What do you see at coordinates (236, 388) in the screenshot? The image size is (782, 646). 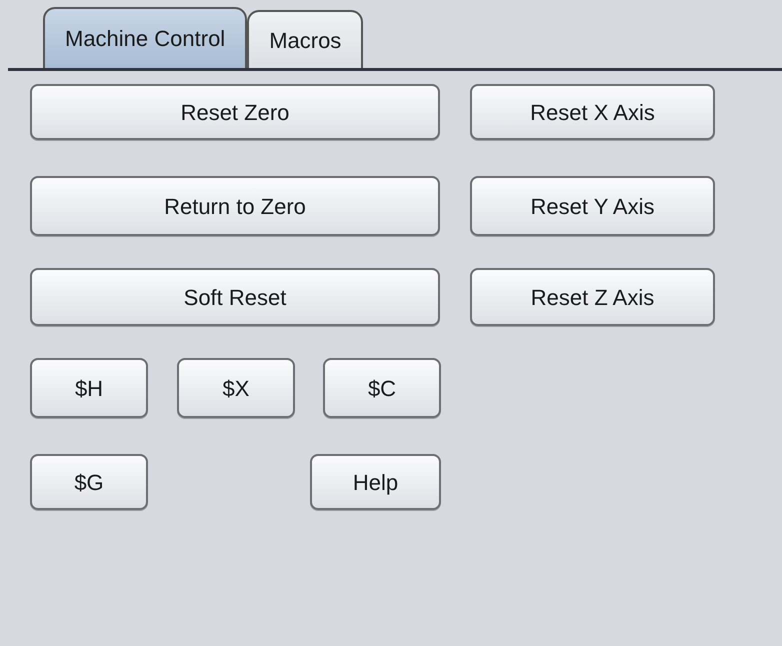 I see `button: $X` at bounding box center [236, 388].